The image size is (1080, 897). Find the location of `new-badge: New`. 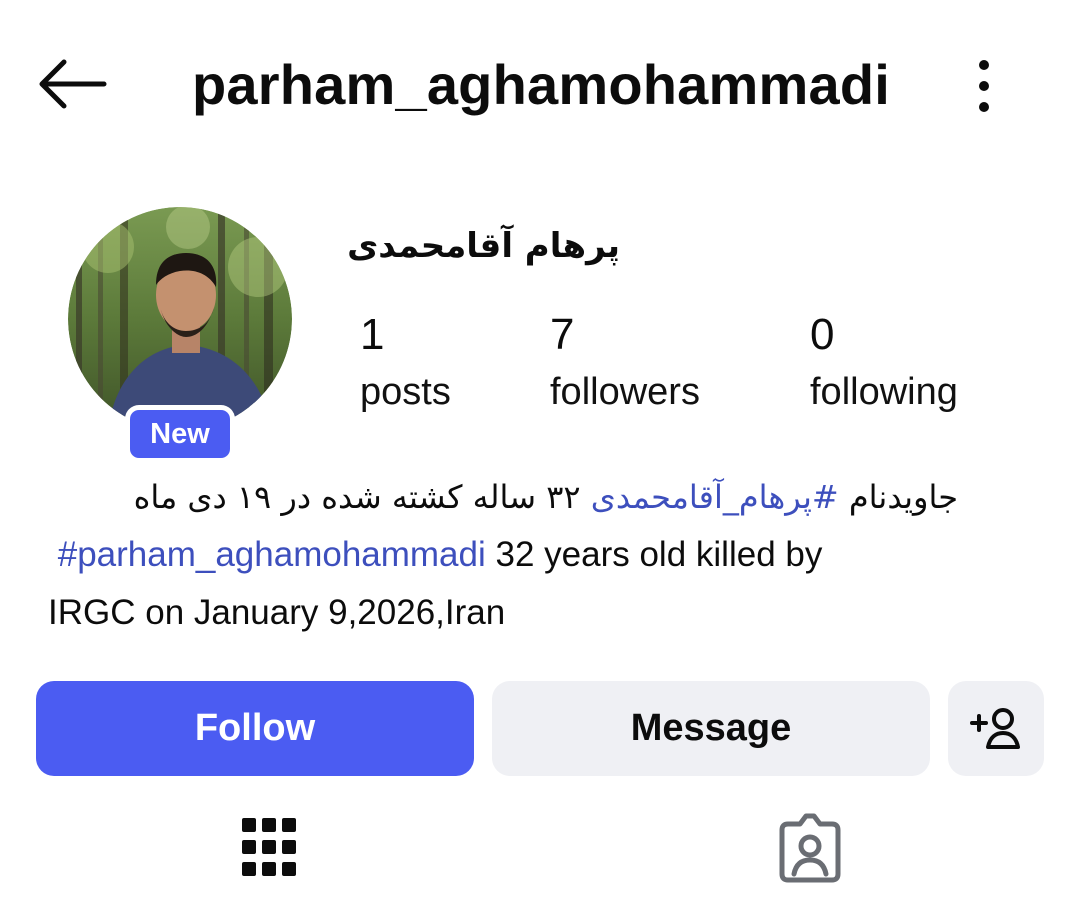

new-badge: New is located at coordinates (180, 434).